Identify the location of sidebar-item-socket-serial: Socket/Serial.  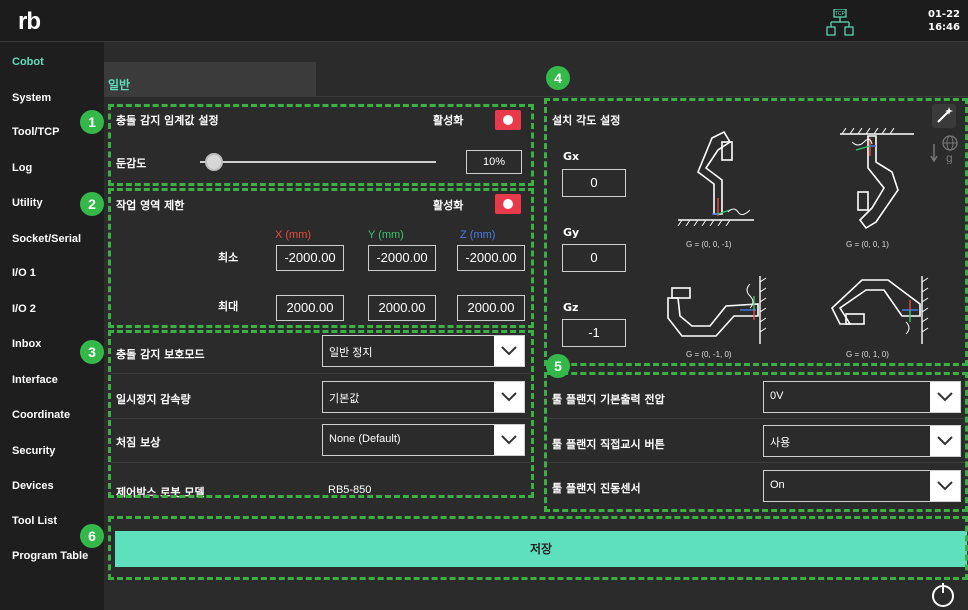
(46, 239).